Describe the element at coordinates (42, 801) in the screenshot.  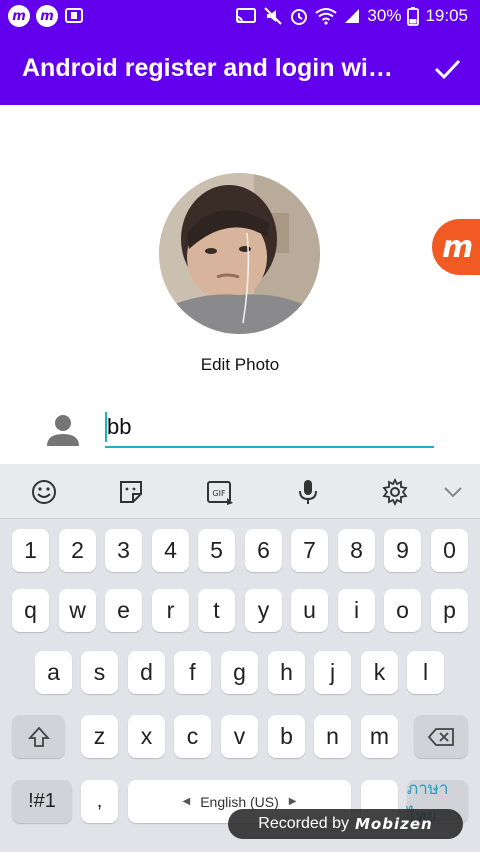
I see `symbols-key: !#1` at that location.